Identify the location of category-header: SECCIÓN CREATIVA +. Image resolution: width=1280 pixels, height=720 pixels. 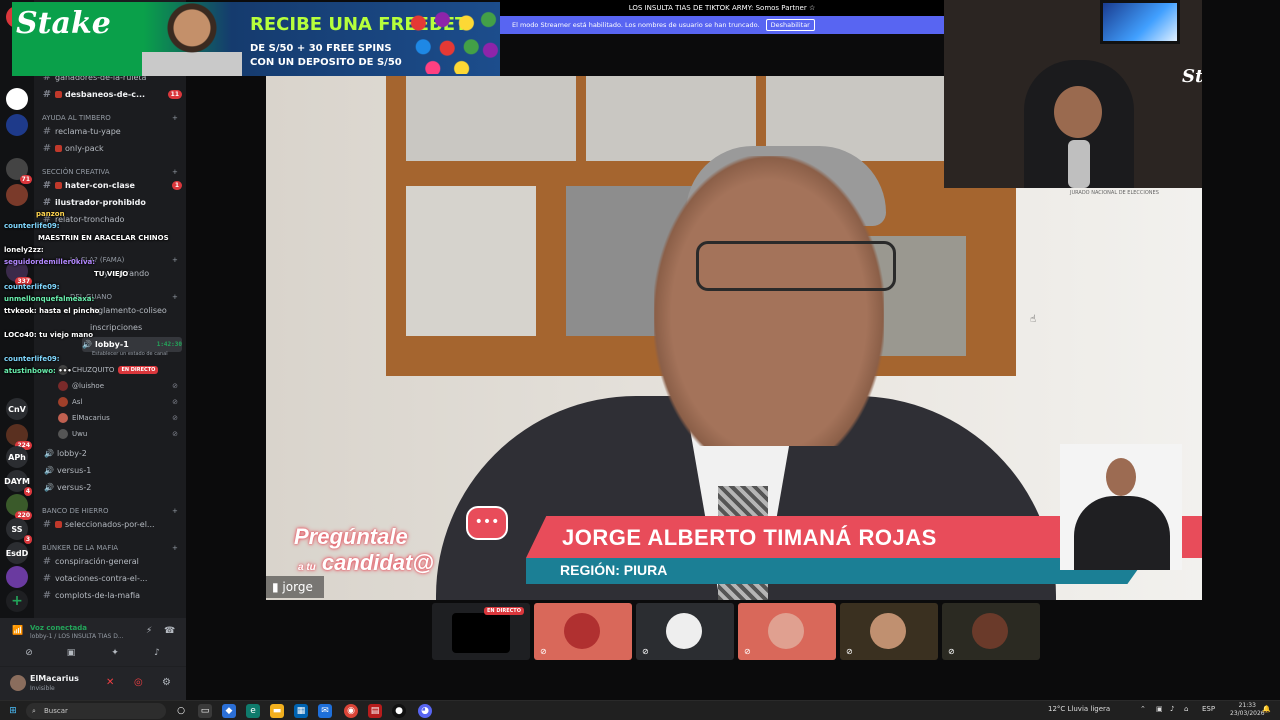
(110, 172).